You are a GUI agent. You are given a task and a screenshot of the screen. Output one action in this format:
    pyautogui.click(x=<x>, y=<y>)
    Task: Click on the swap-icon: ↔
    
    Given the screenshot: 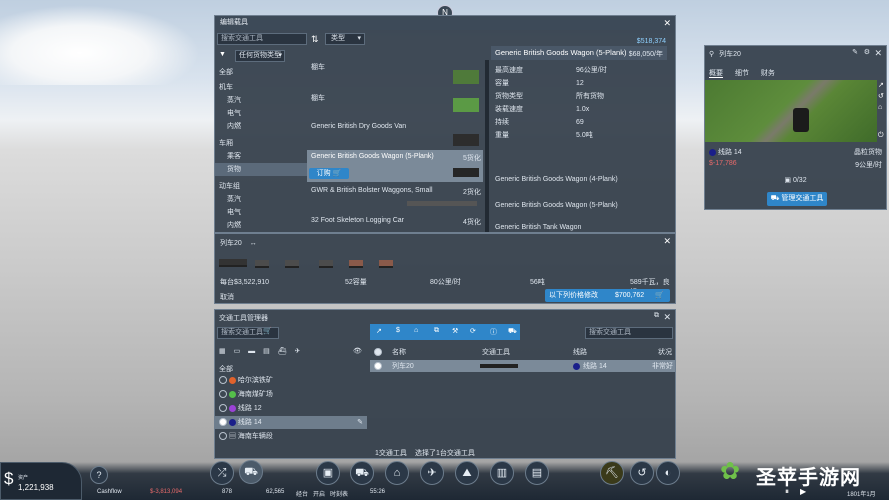 What is the action you would take?
    pyautogui.click(x=253, y=243)
    